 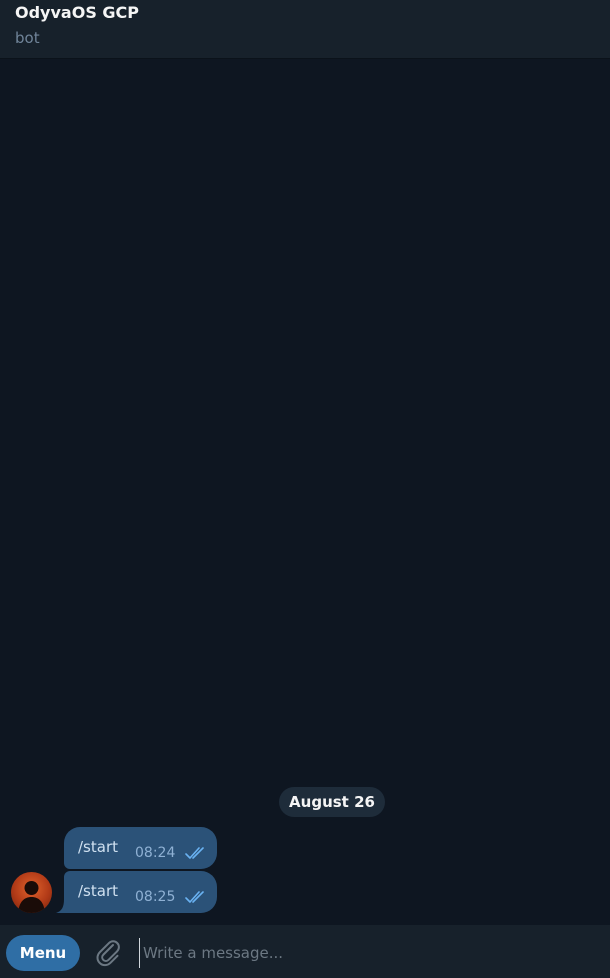 I want to click on bubble-tail, so click(x=63, y=906).